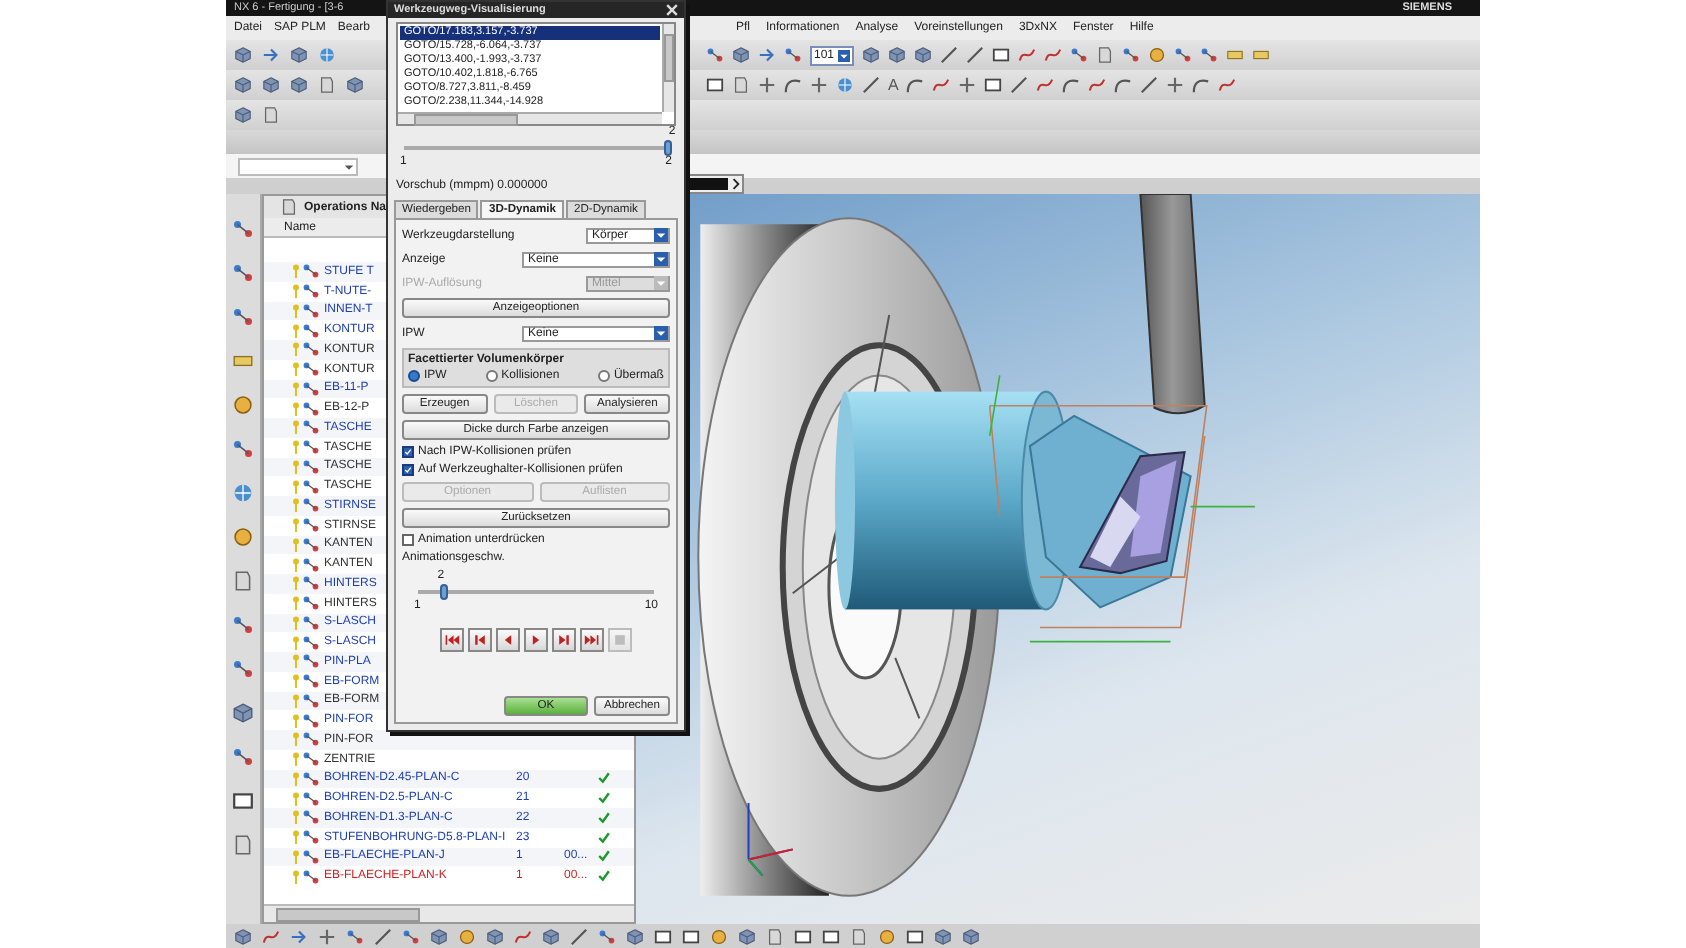 This screenshot has height=948, width=1686. Describe the element at coordinates (243, 361) in the screenshot. I see `ruler-icon` at that location.